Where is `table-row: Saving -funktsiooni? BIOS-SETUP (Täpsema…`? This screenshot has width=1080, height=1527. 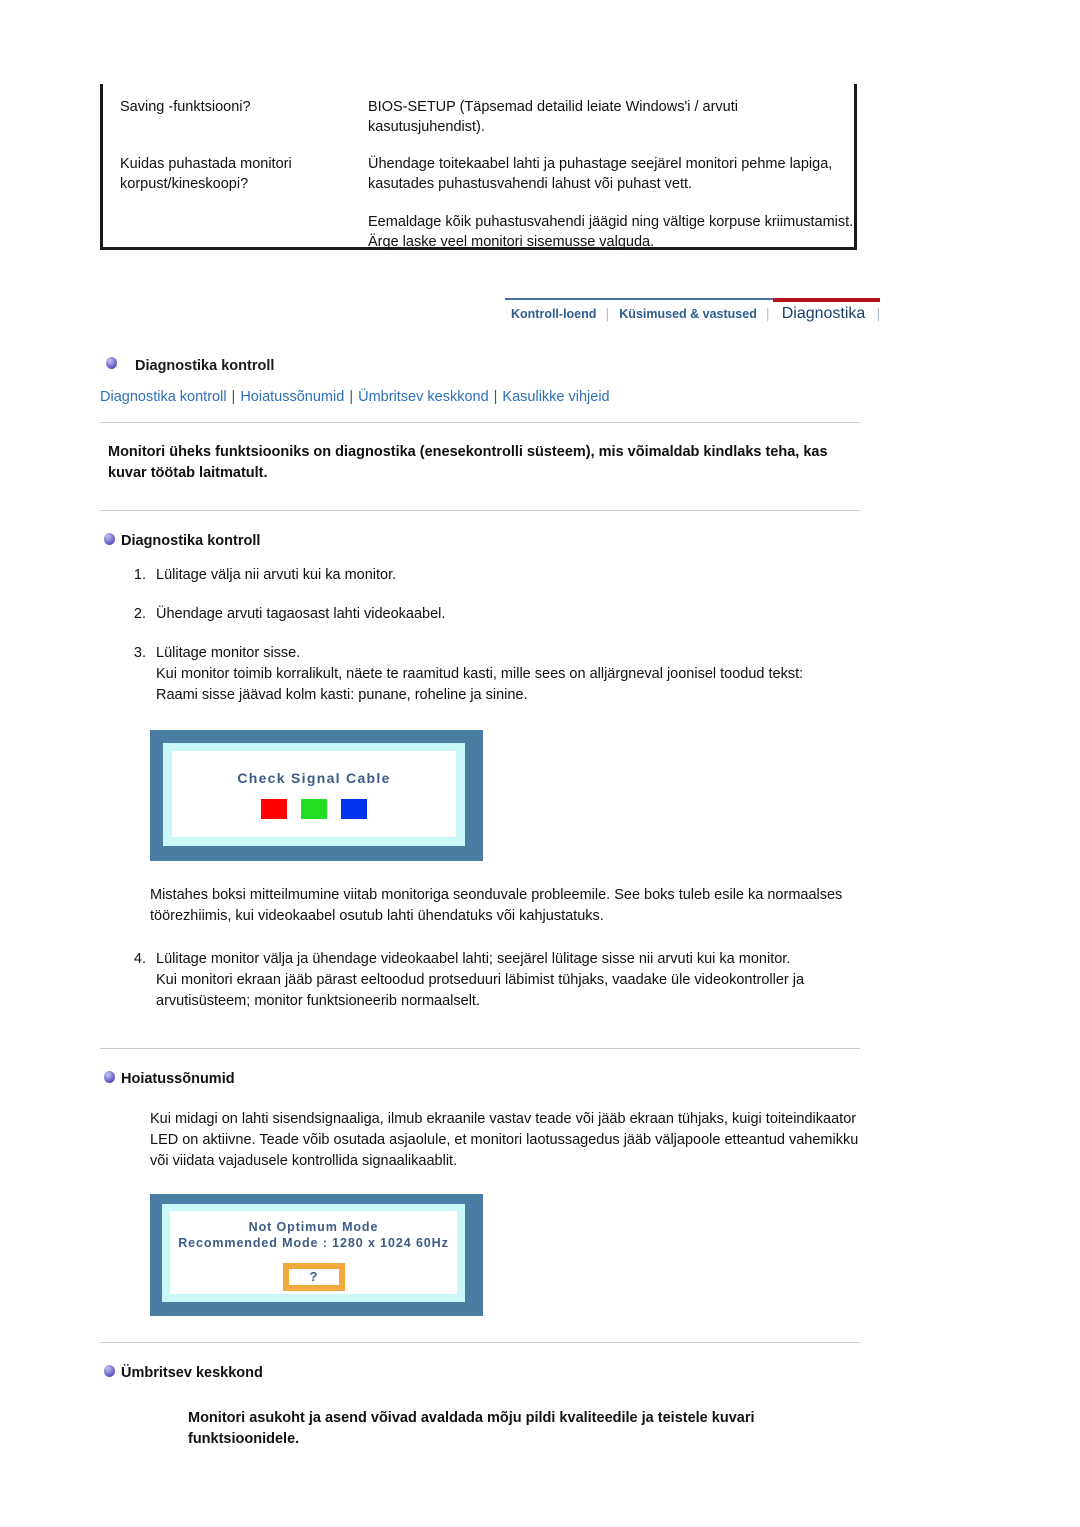
table-row: Saving -funktsiooni? BIOS-SETUP (Täpsema… is located at coordinates (478, 110).